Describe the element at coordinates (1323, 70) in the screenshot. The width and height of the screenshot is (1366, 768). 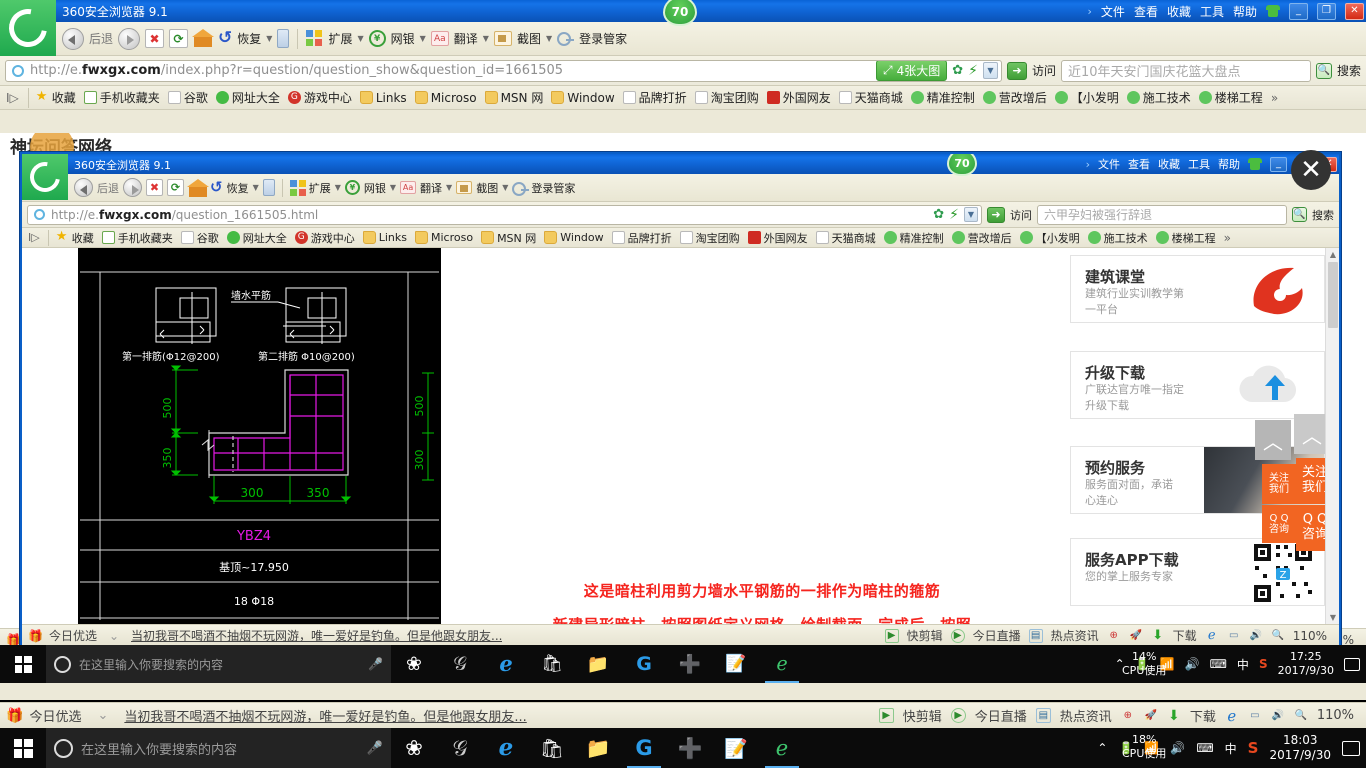
I see `search-icon: 🔍` at that location.